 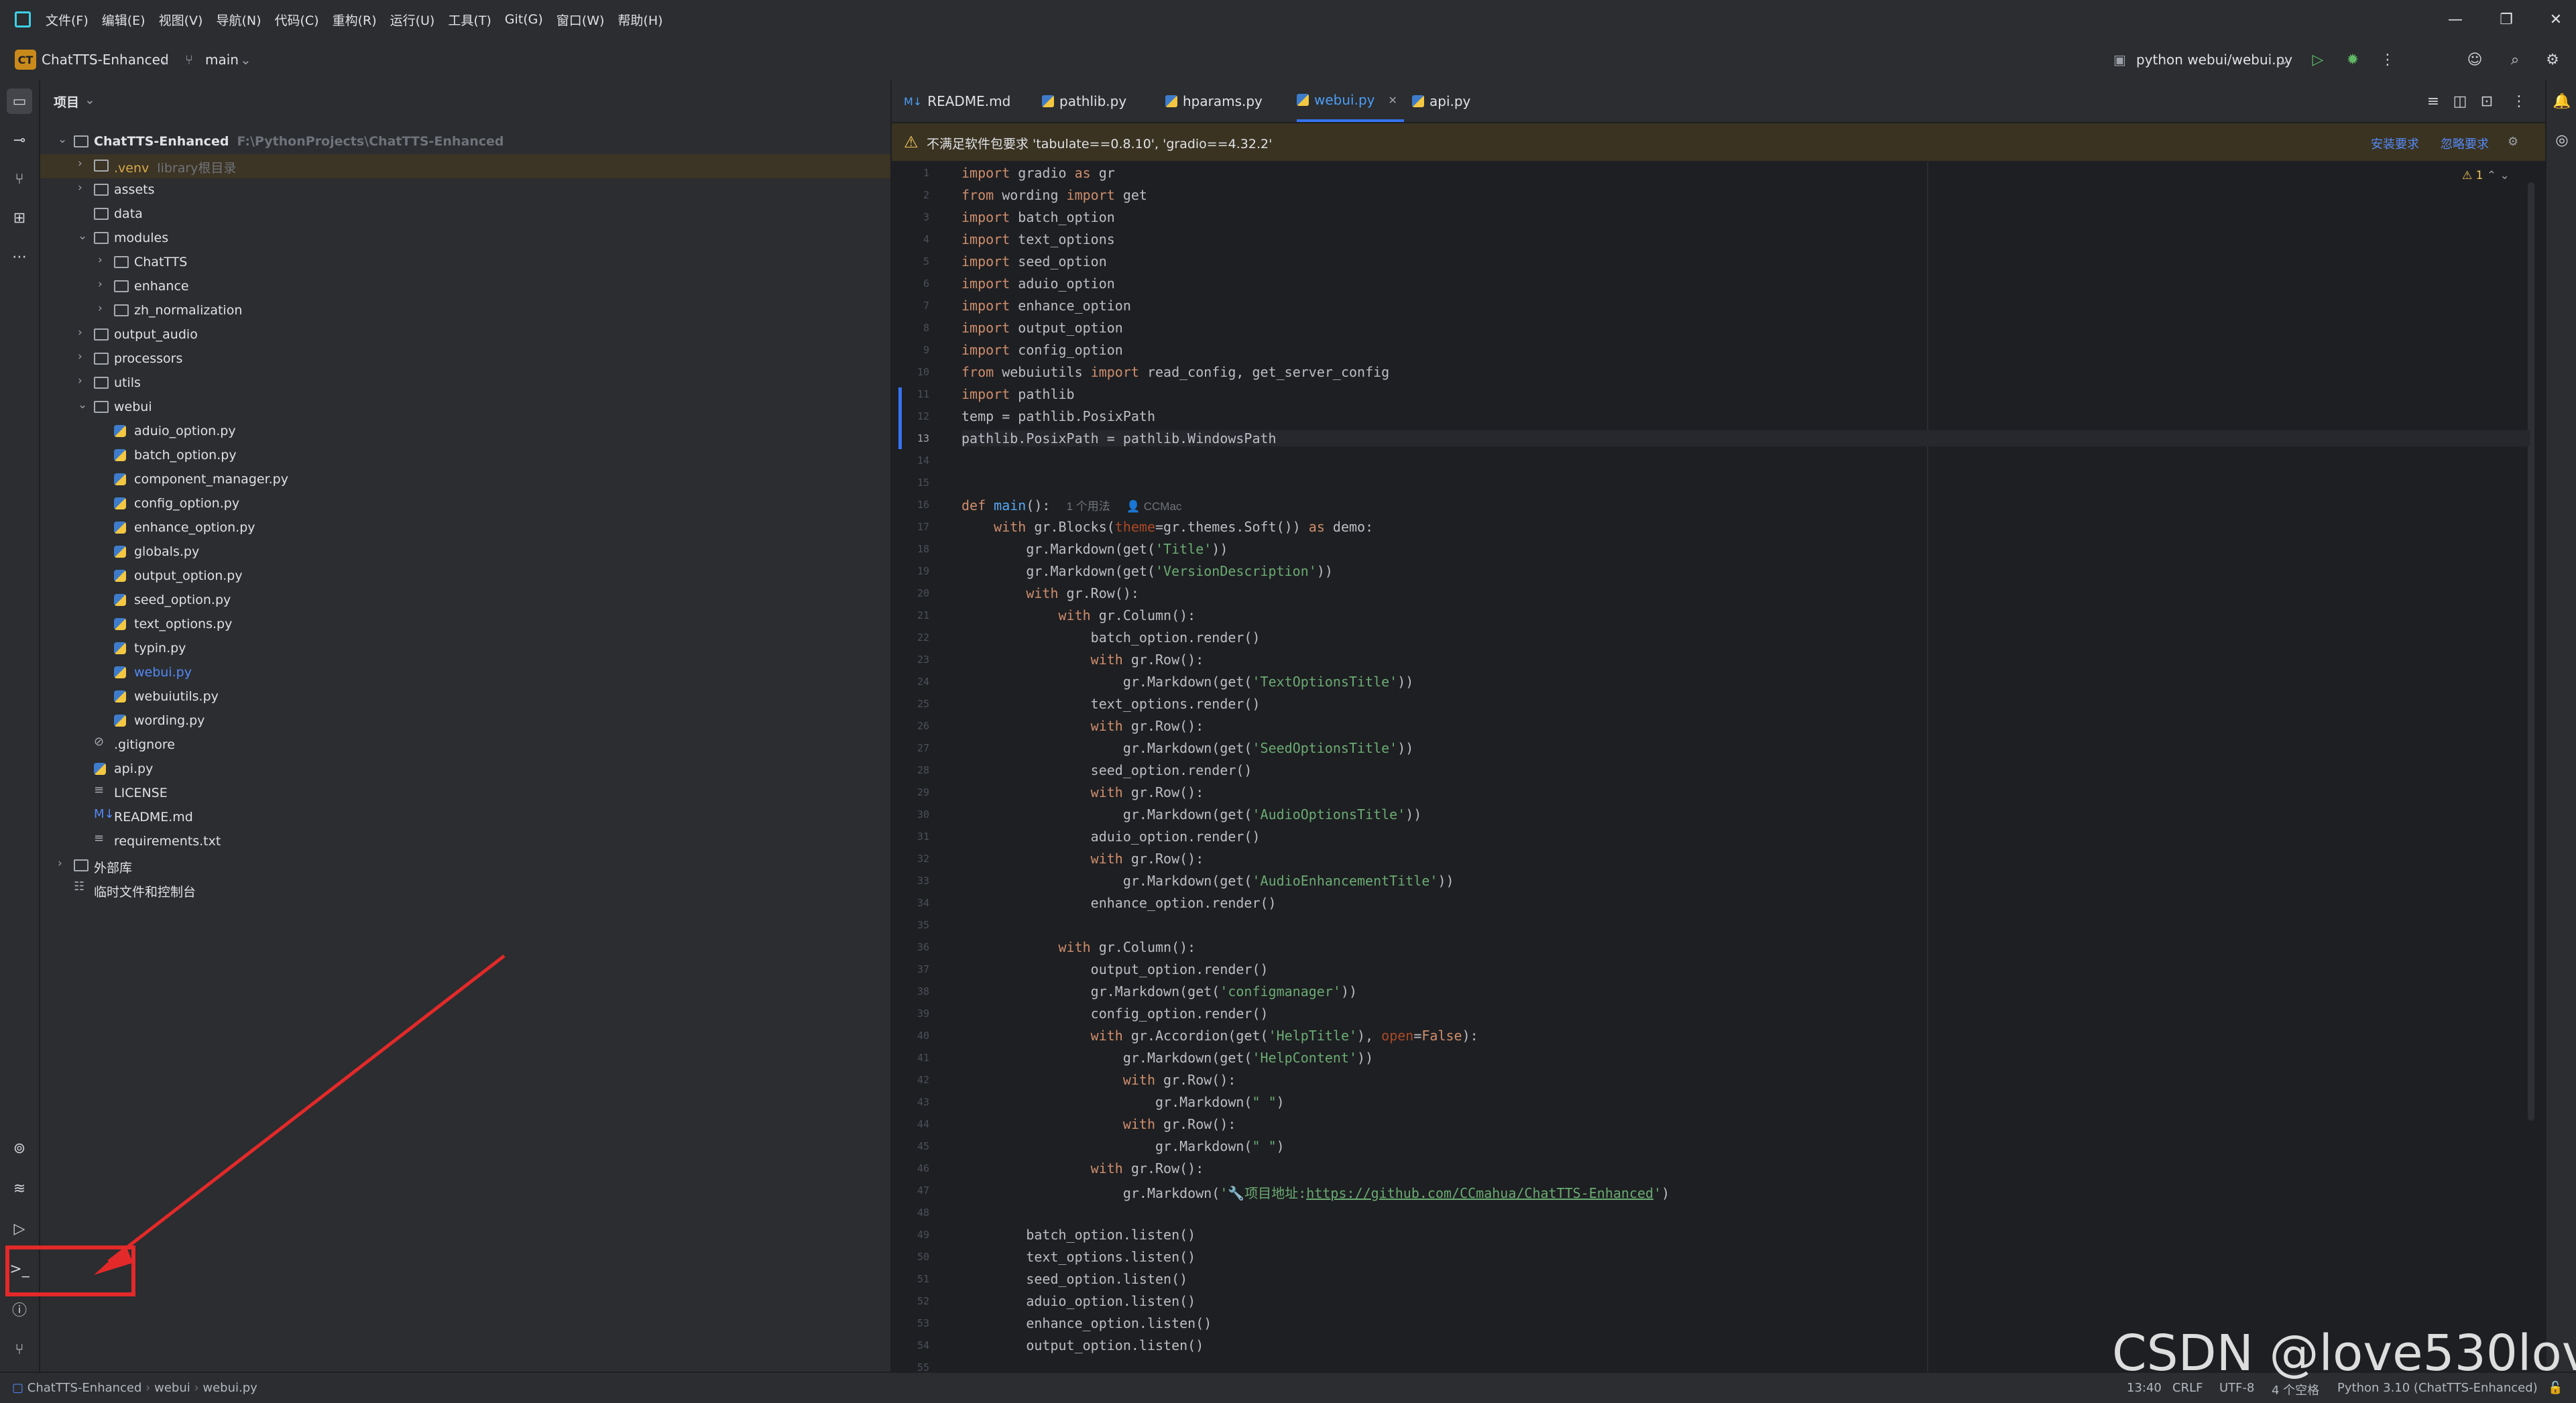 What do you see at coordinates (70, 1270) in the screenshot?
I see `highlight-box` at bounding box center [70, 1270].